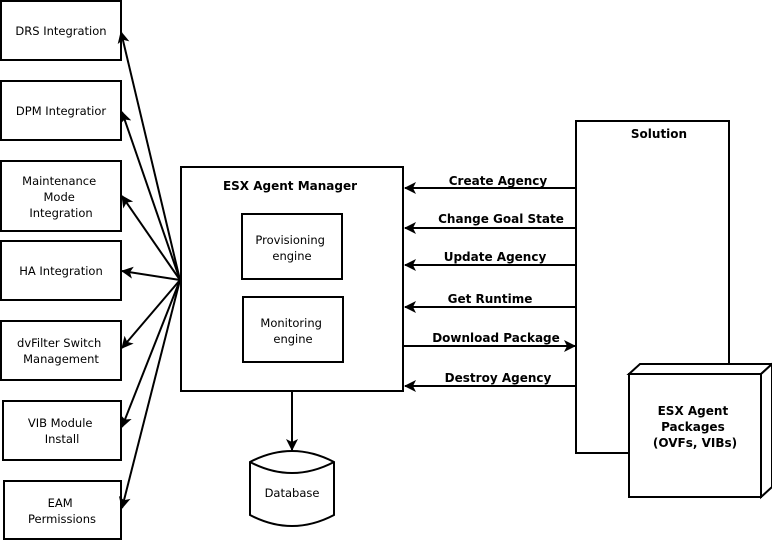 Image resolution: width=772 pixels, height=541 pixels. I want to click on operation-destroy-agency: Destroy Agency, so click(489, 381).